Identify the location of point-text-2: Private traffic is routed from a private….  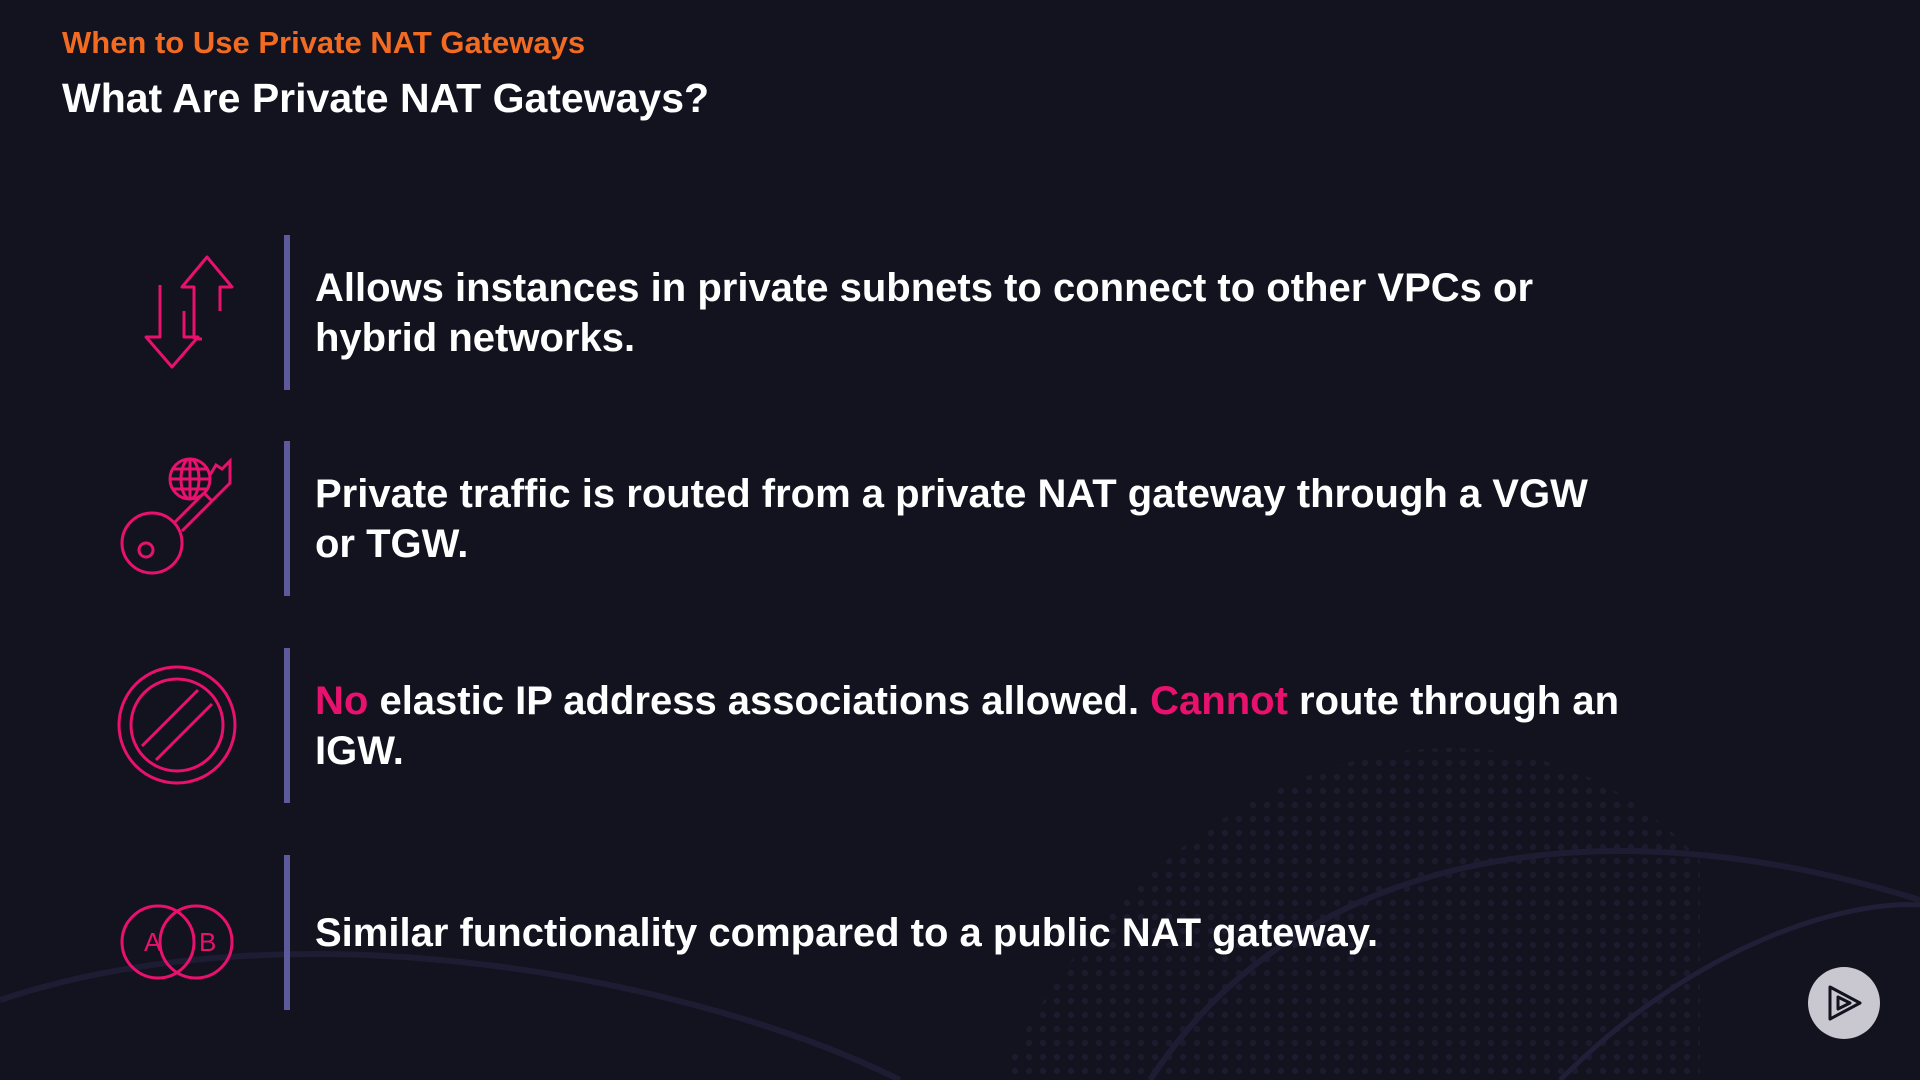
(951, 518).